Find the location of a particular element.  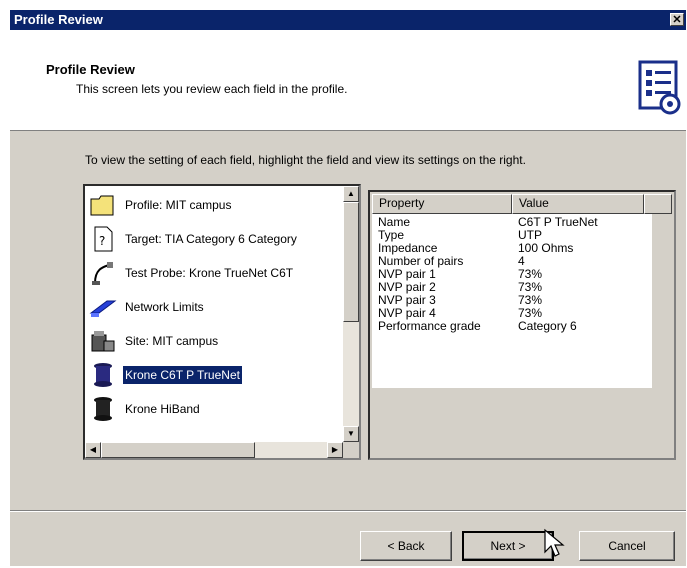

folder-icon is located at coordinates (102, 205).